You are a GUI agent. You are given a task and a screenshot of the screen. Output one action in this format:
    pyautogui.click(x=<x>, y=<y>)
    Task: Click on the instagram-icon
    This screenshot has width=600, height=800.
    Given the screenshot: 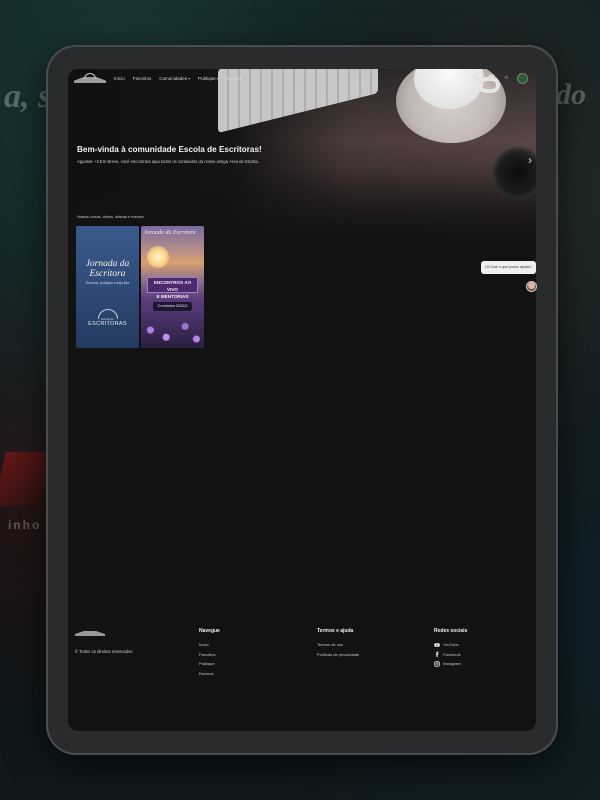 What is the action you would take?
    pyautogui.click(x=437, y=664)
    